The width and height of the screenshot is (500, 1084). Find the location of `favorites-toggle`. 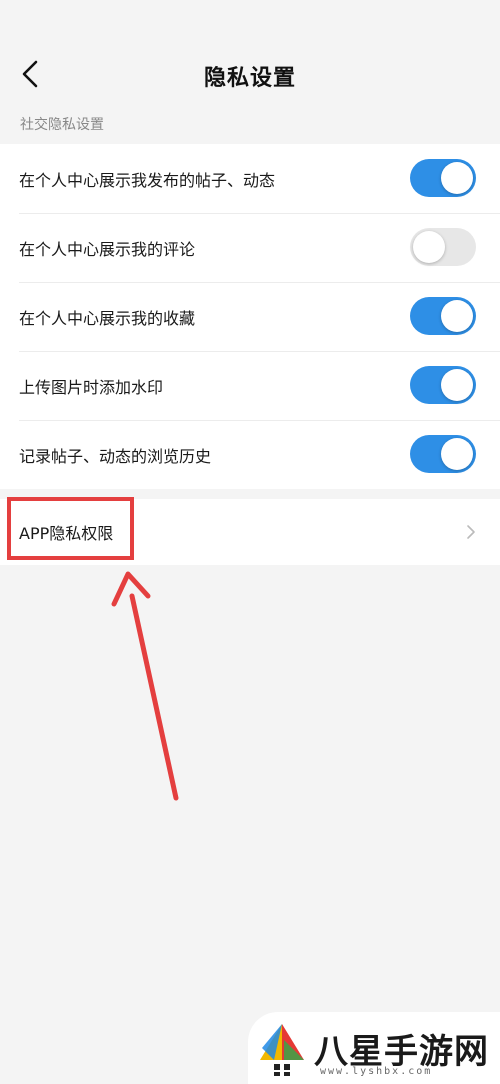

favorites-toggle is located at coordinates (443, 316).